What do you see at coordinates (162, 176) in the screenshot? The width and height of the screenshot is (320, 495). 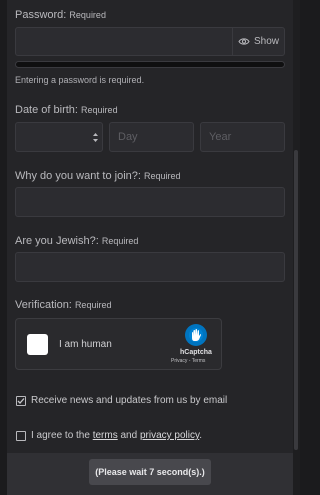 I see `why-join-required-note: Required` at bounding box center [162, 176].